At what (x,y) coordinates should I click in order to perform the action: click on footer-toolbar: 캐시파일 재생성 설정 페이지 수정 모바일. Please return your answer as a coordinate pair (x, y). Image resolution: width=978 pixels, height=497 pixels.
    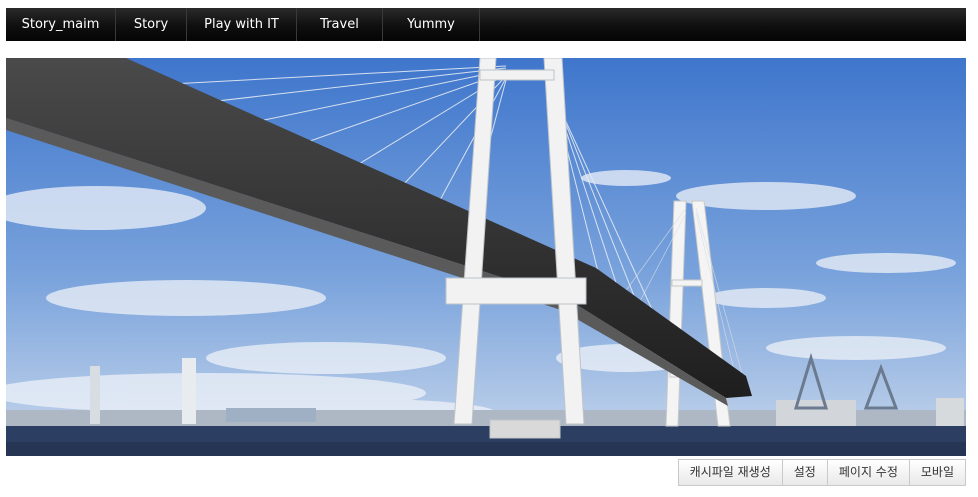
    Looking at the image, I should click on (821, 472).